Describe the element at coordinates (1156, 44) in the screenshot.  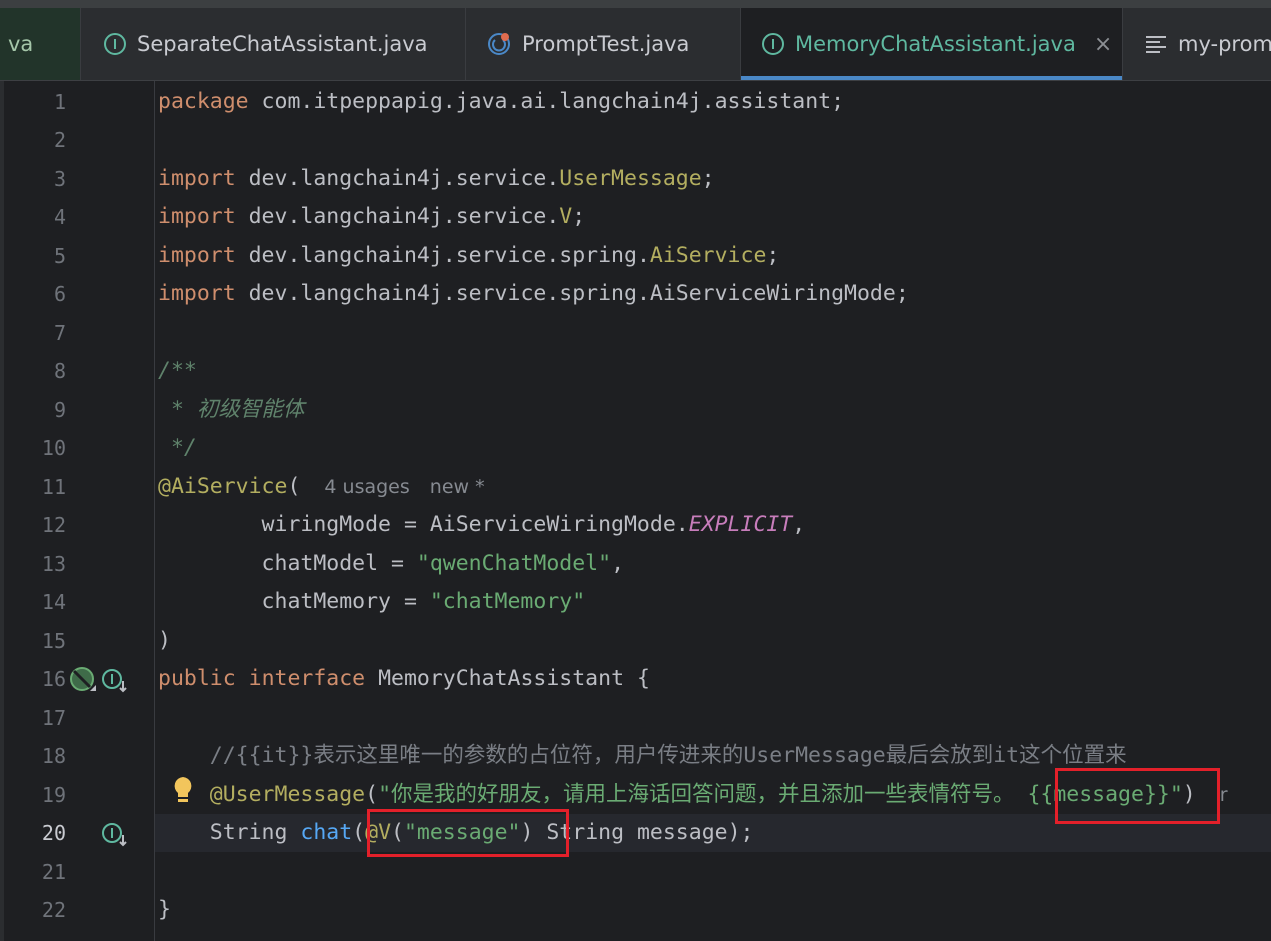
I see `text-file-icon` at that location.